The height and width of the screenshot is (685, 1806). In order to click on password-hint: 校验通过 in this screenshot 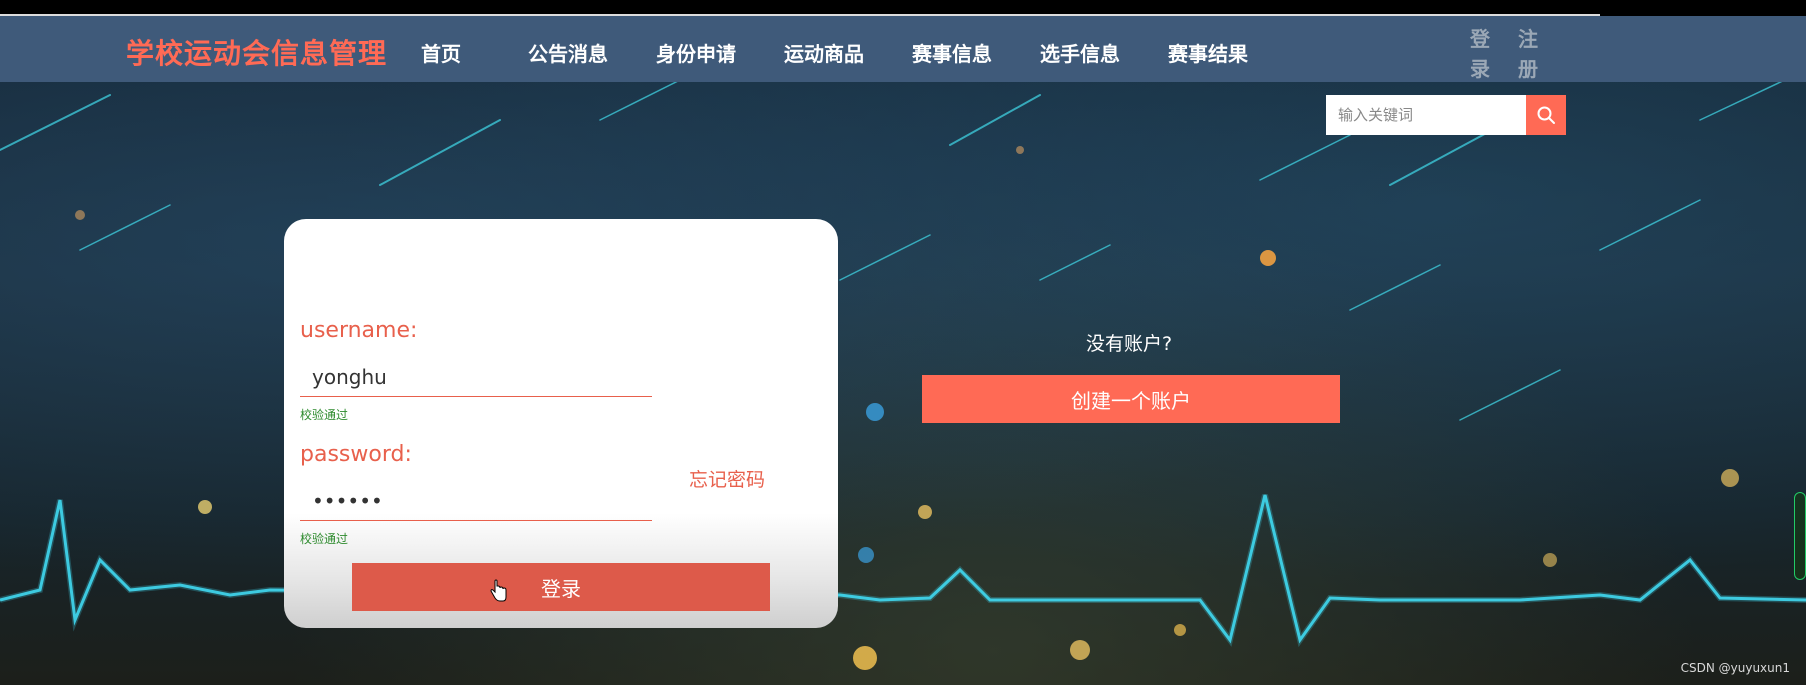, I will do `click(324, 539)`.